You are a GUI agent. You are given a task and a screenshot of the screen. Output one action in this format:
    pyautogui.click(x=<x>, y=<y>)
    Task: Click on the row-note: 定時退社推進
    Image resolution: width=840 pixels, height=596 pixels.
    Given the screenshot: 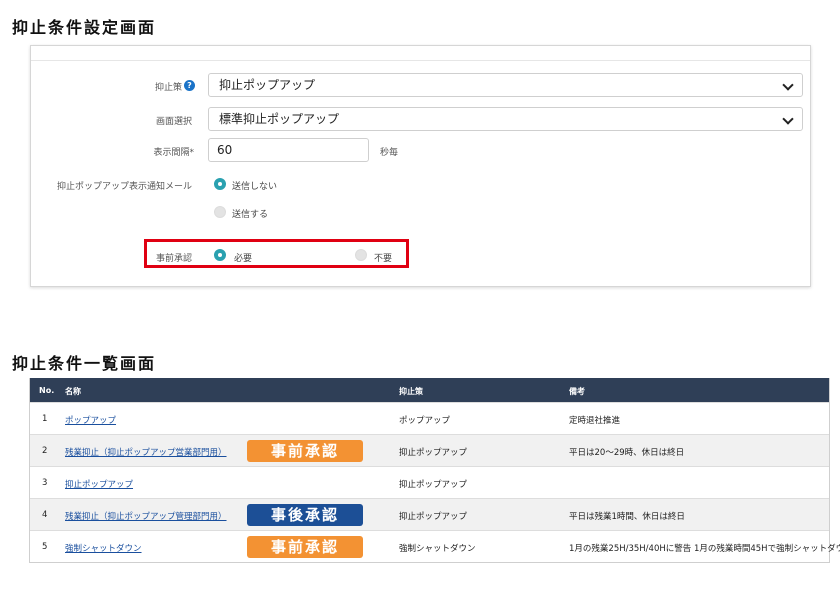 What is the action you would take?
    pyautogui.click(x=595, y=421)
    